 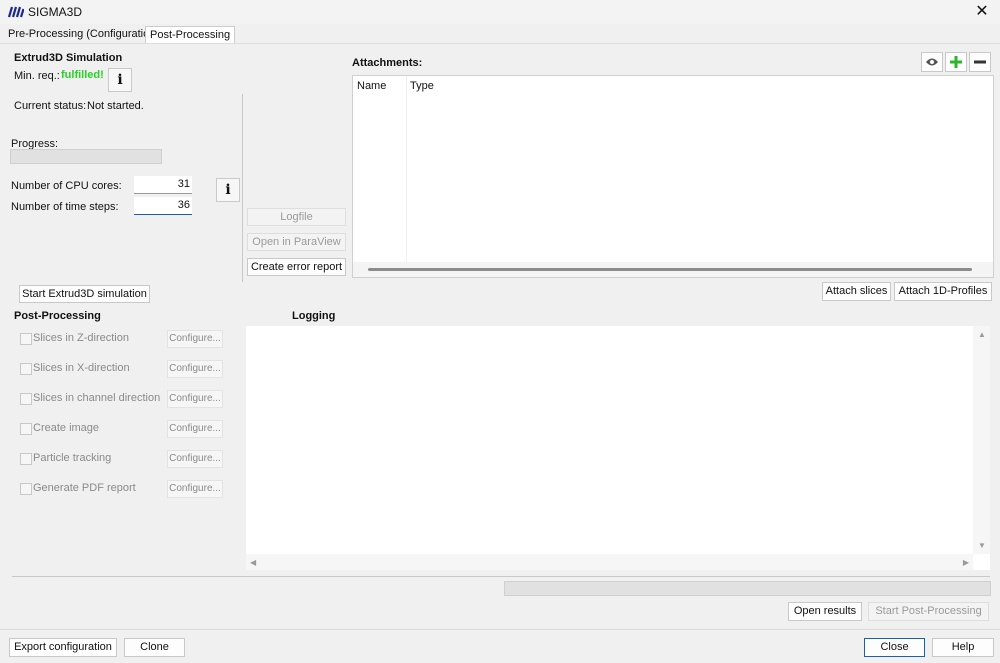 I want to click on particle-tracking-checkbox, so click(x=26, y=459).